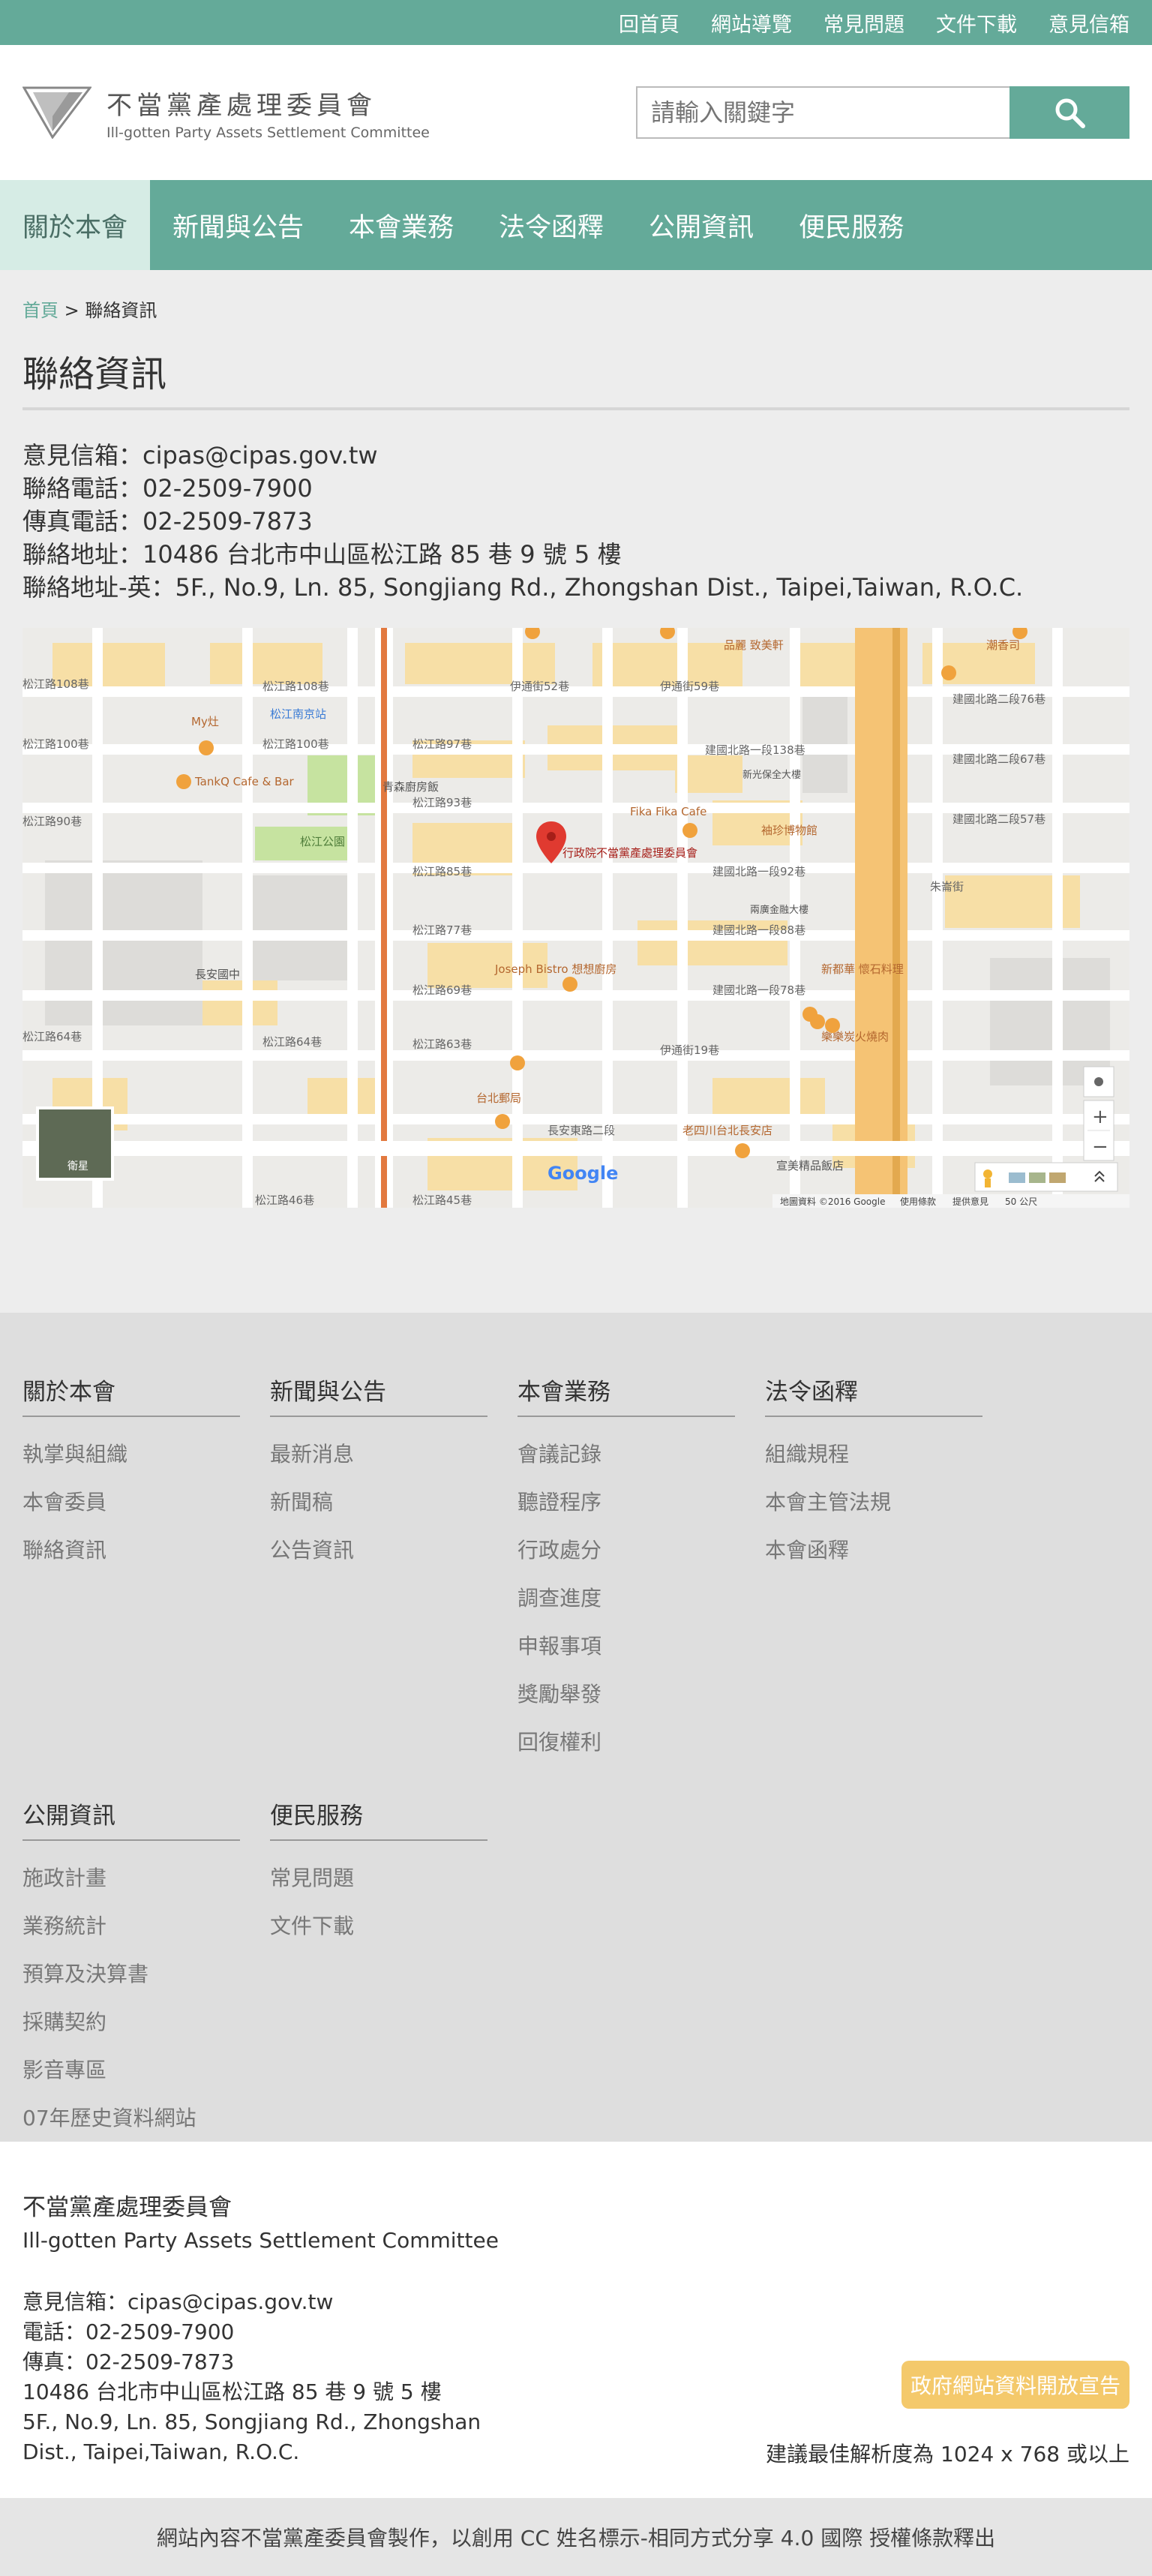  Describe the element at coordinates (131, 1503) in the screenshot. I see `footer-link: 本會委員` at that location.